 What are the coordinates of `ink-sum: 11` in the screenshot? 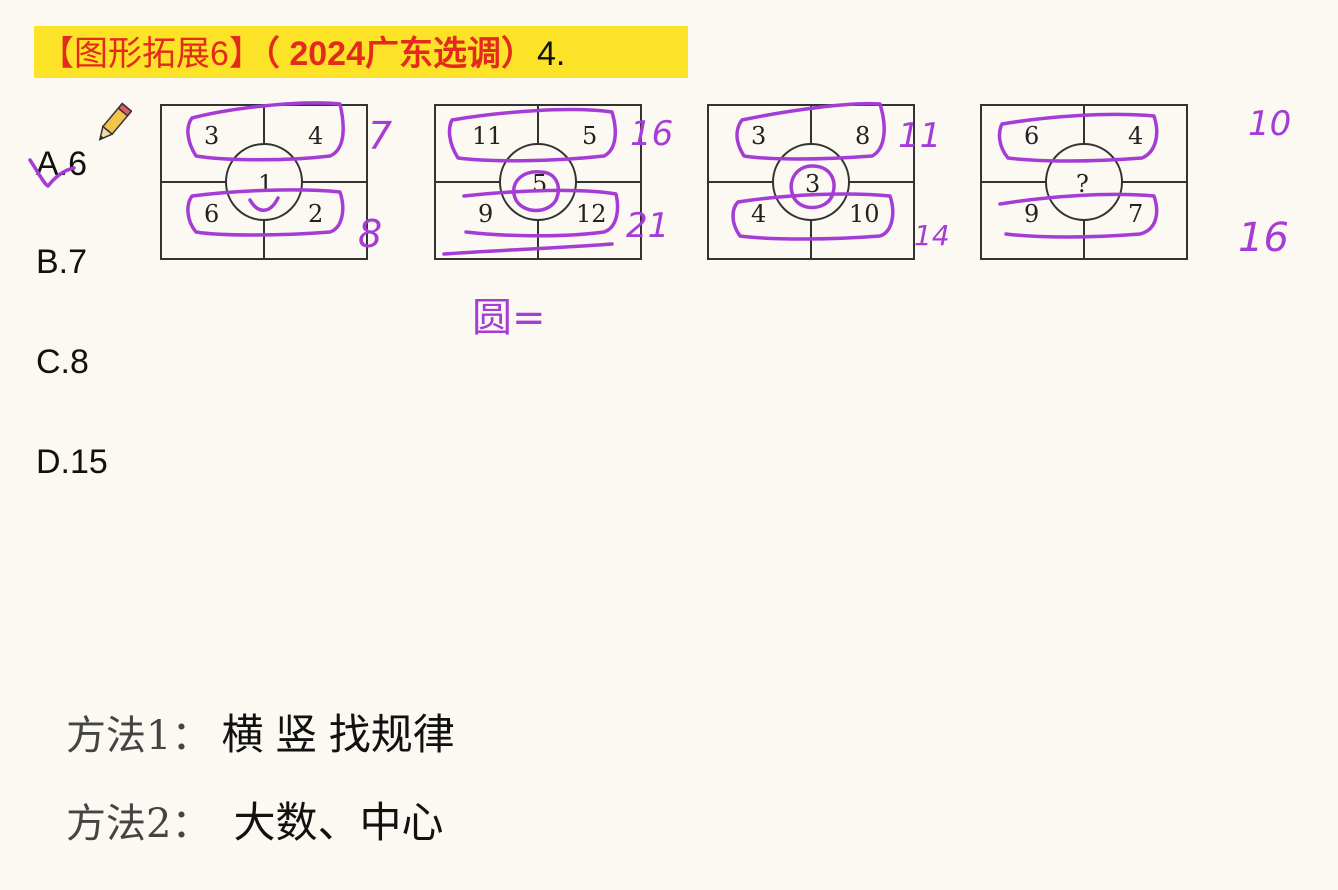 It's located at (920, 136).